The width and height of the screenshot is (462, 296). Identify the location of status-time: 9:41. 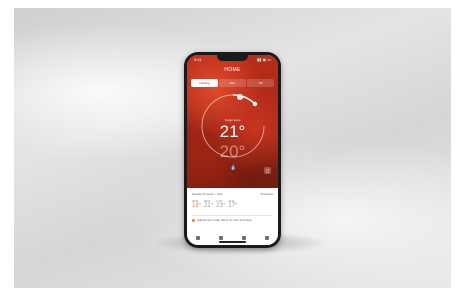
(198, 59).